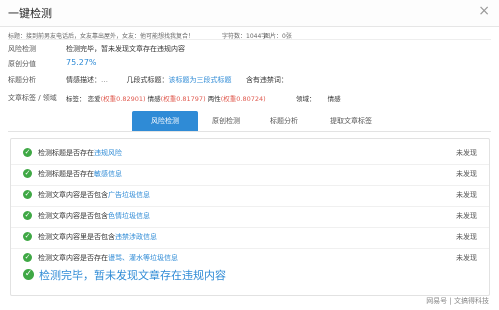 The width and height of the screenshot is (499, 310). I want to click on dialog-title: 一键检测, so click(30, 13).